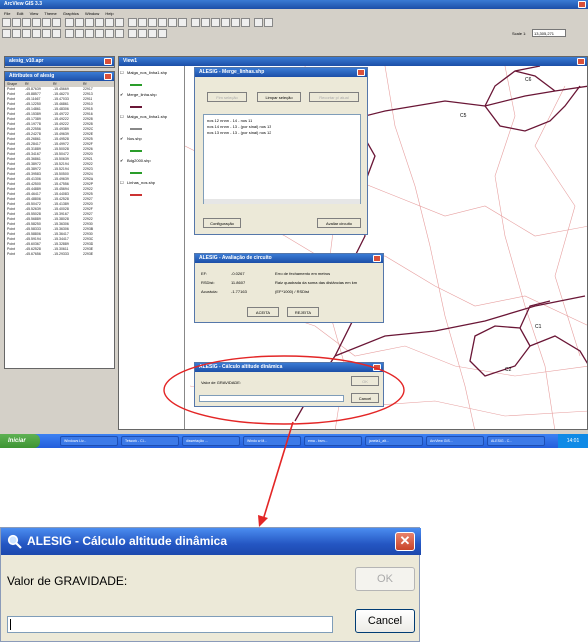 This screenshot has width=588, height=642. I want to click on ok-button: OK, so click(385, 579).